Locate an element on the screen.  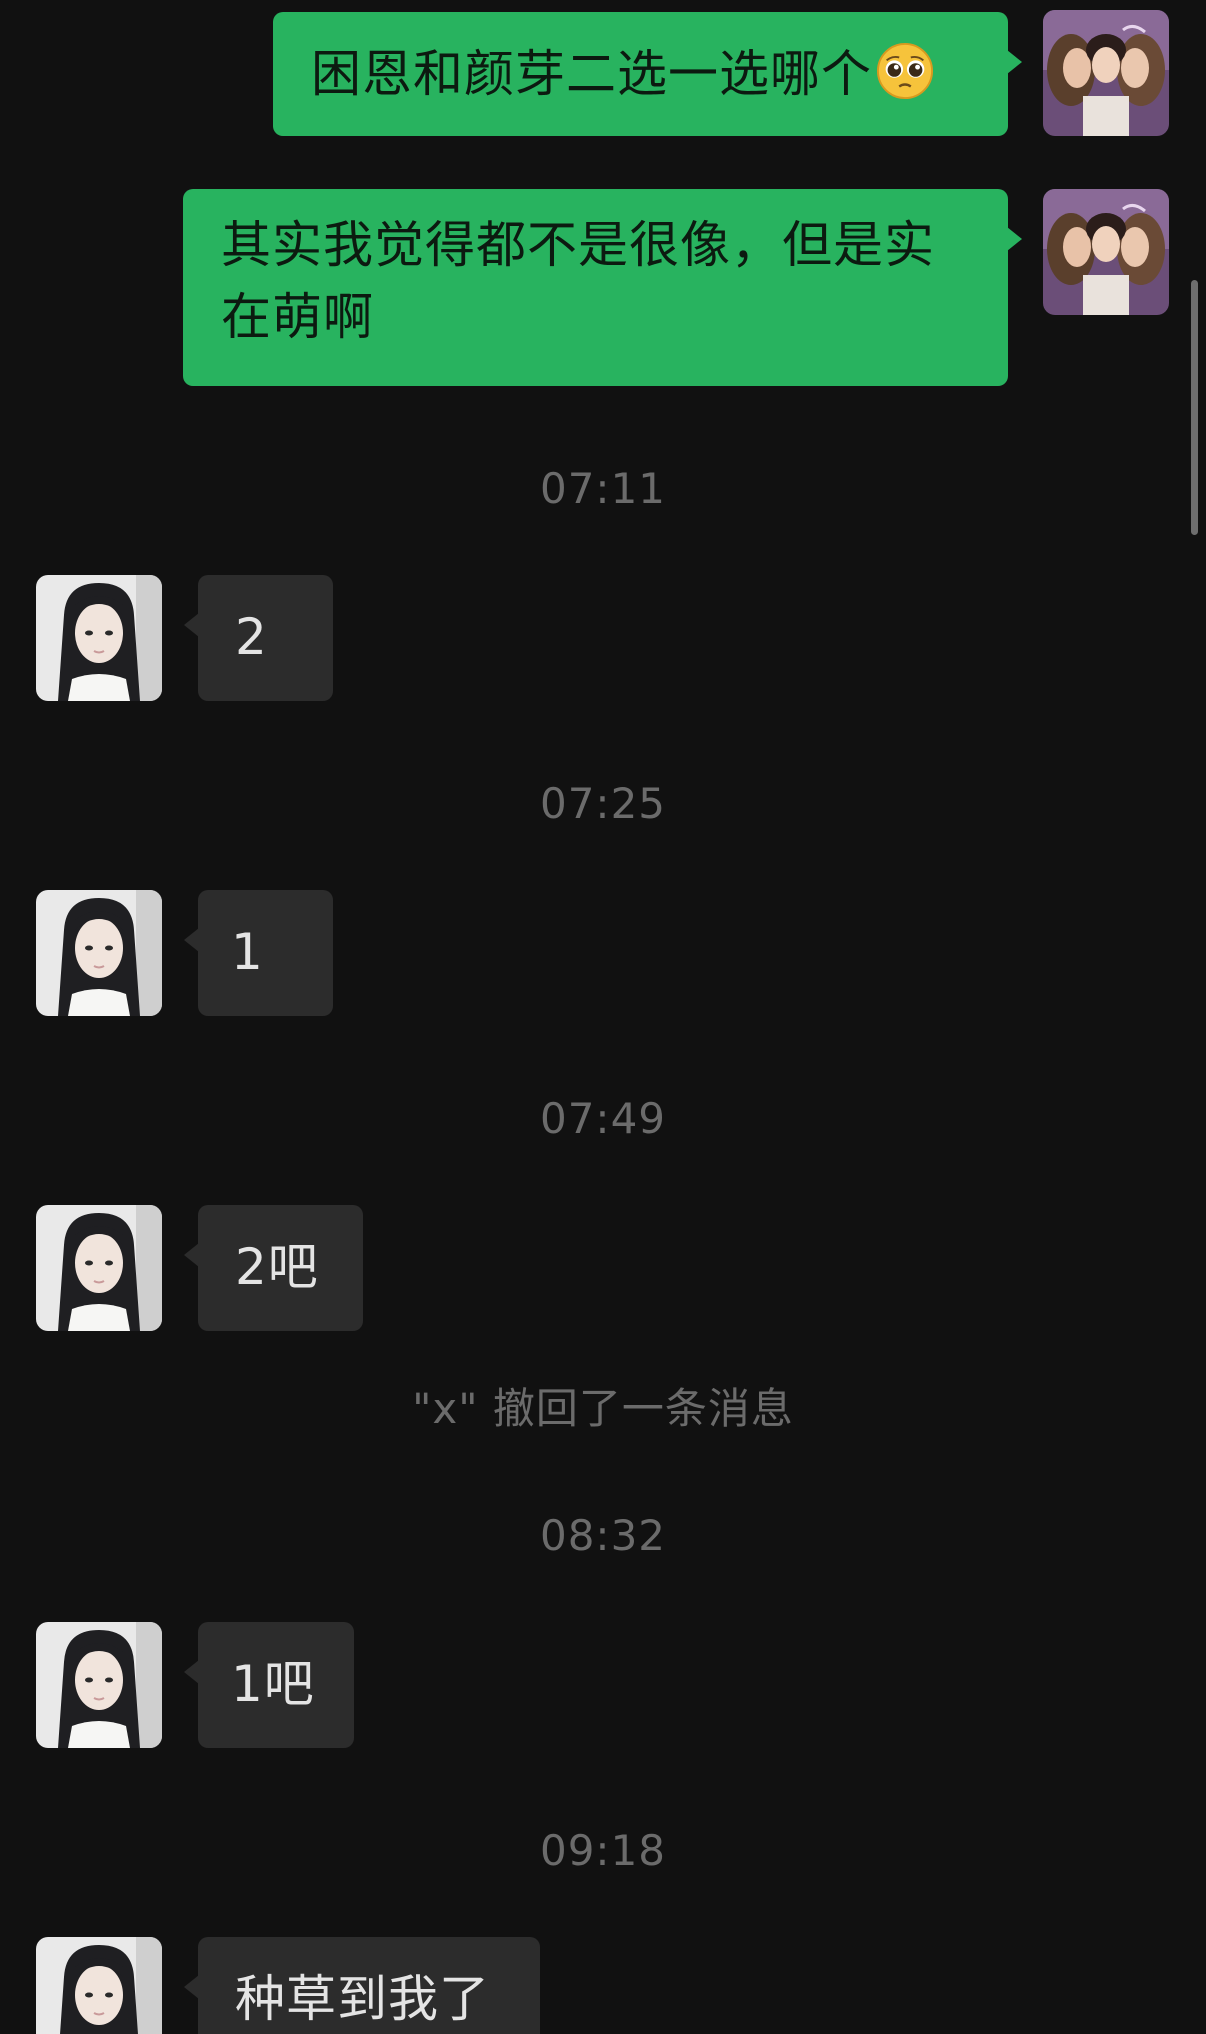
message-text: 1 is located at coordinates (247, 952).